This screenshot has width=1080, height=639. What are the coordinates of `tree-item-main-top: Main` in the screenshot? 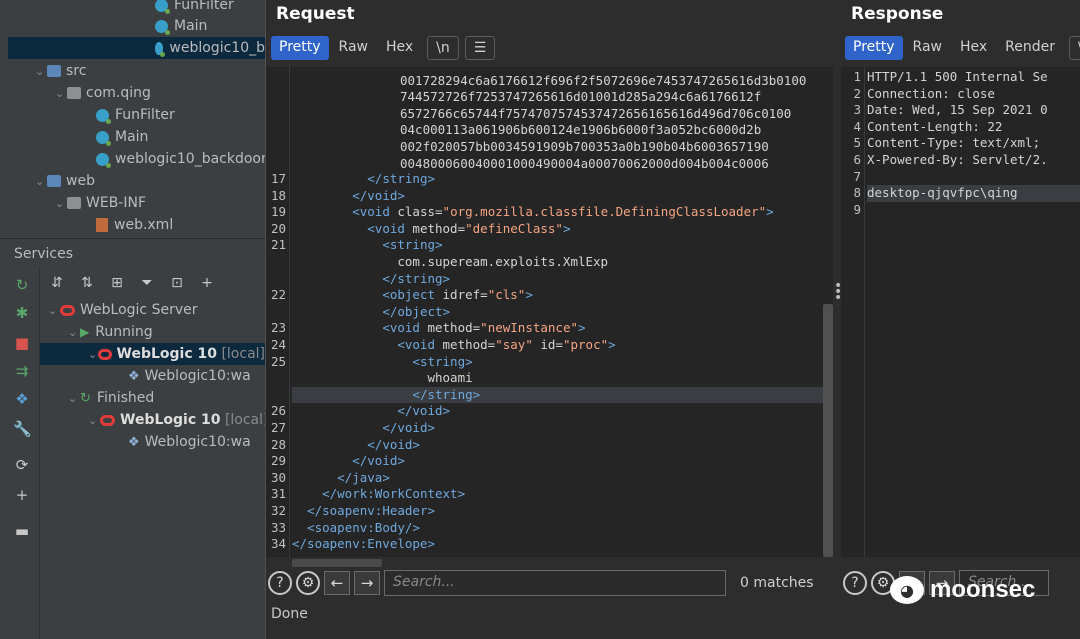 It's located at (181, 26).